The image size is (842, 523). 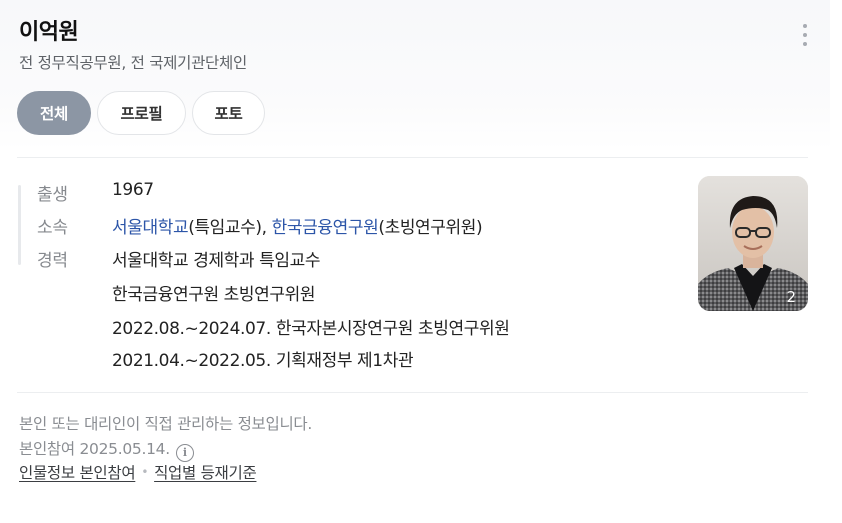 What do you see at coordinates (150, 228) in the screenshot?
I see `affiliation-link-snu: 서울대학교` at bounding box center [150, 228].